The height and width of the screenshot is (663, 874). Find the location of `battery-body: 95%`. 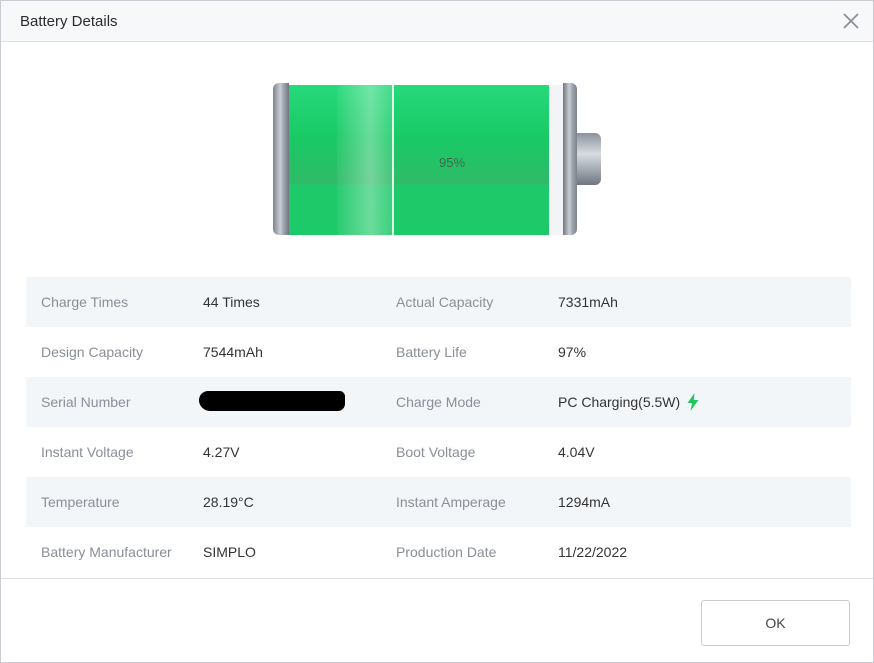

battery-body: 95% is located at coordinates (426, 160).